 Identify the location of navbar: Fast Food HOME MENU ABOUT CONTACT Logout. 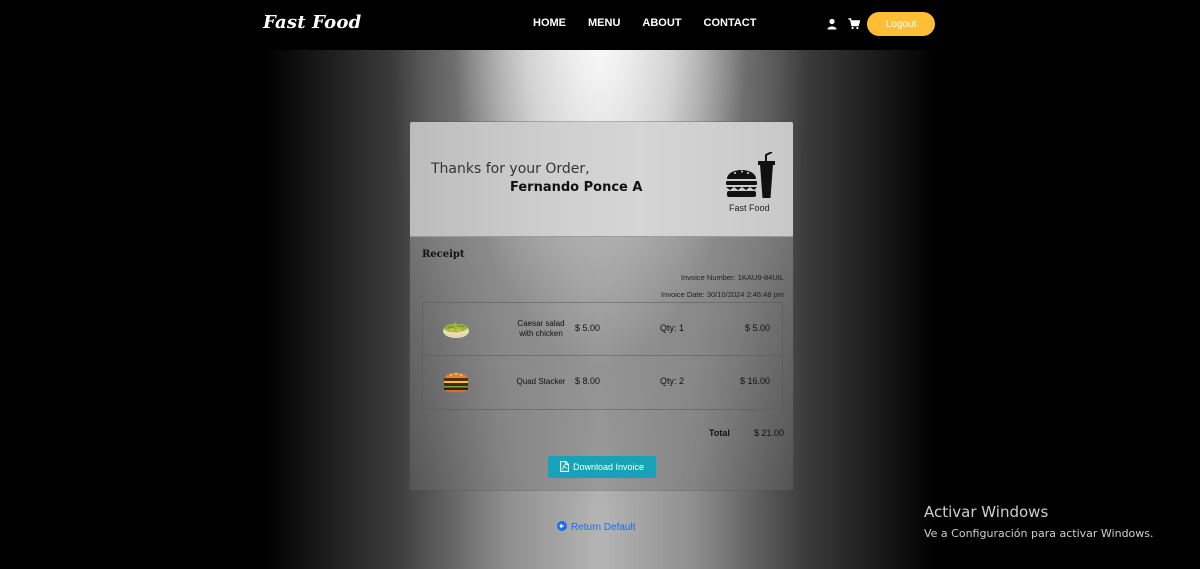
(600, 25).